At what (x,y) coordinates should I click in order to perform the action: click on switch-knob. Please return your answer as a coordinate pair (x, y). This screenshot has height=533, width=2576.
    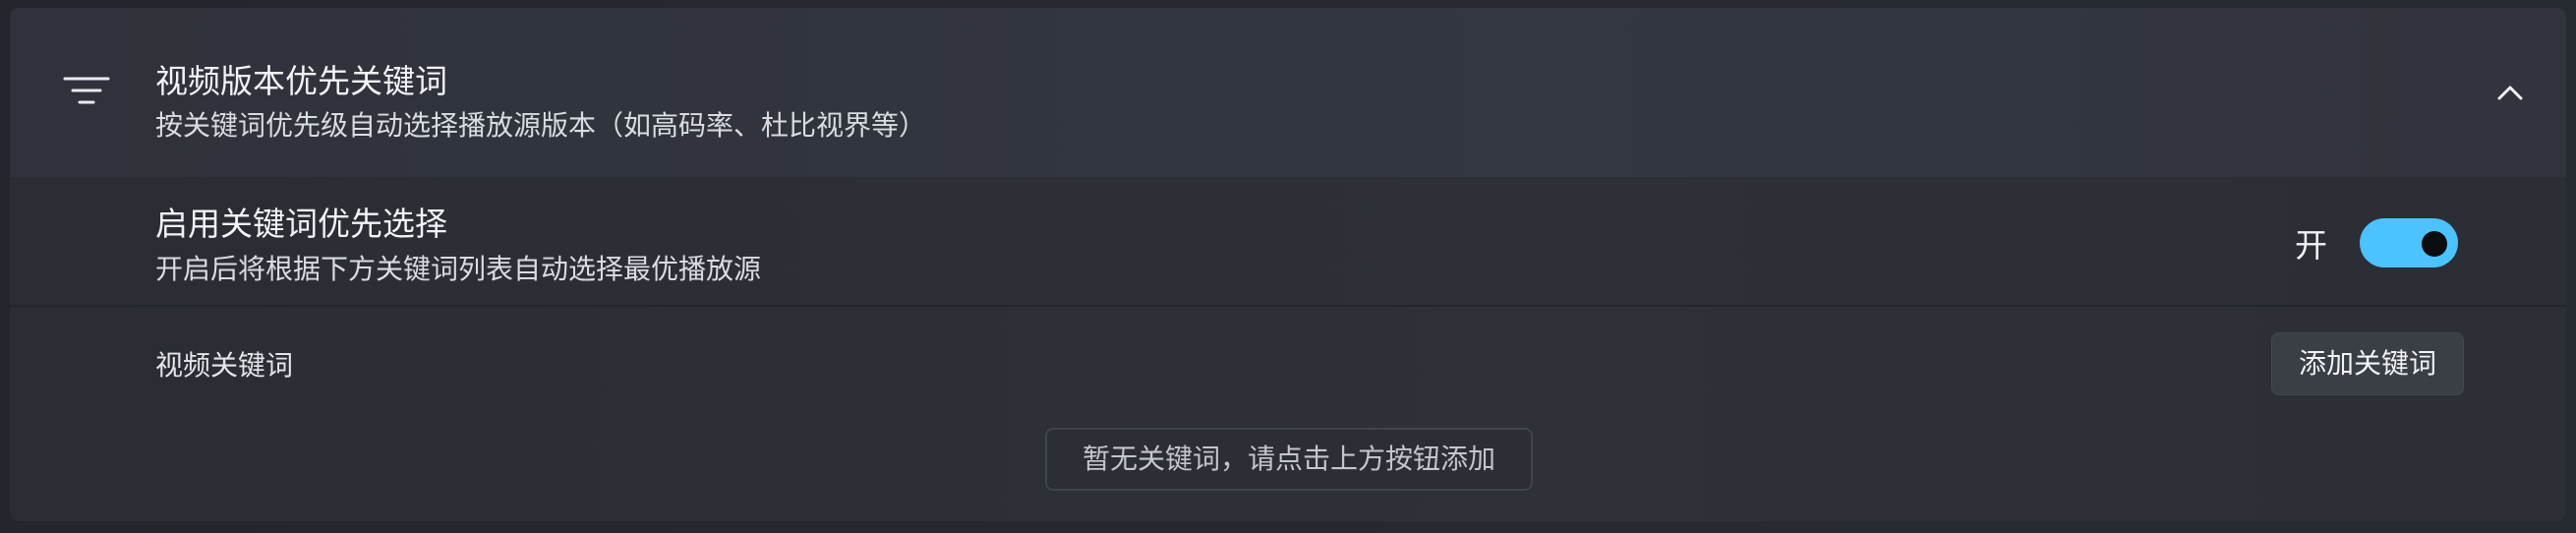
    Looking at the image, I should click on (2434, 244).